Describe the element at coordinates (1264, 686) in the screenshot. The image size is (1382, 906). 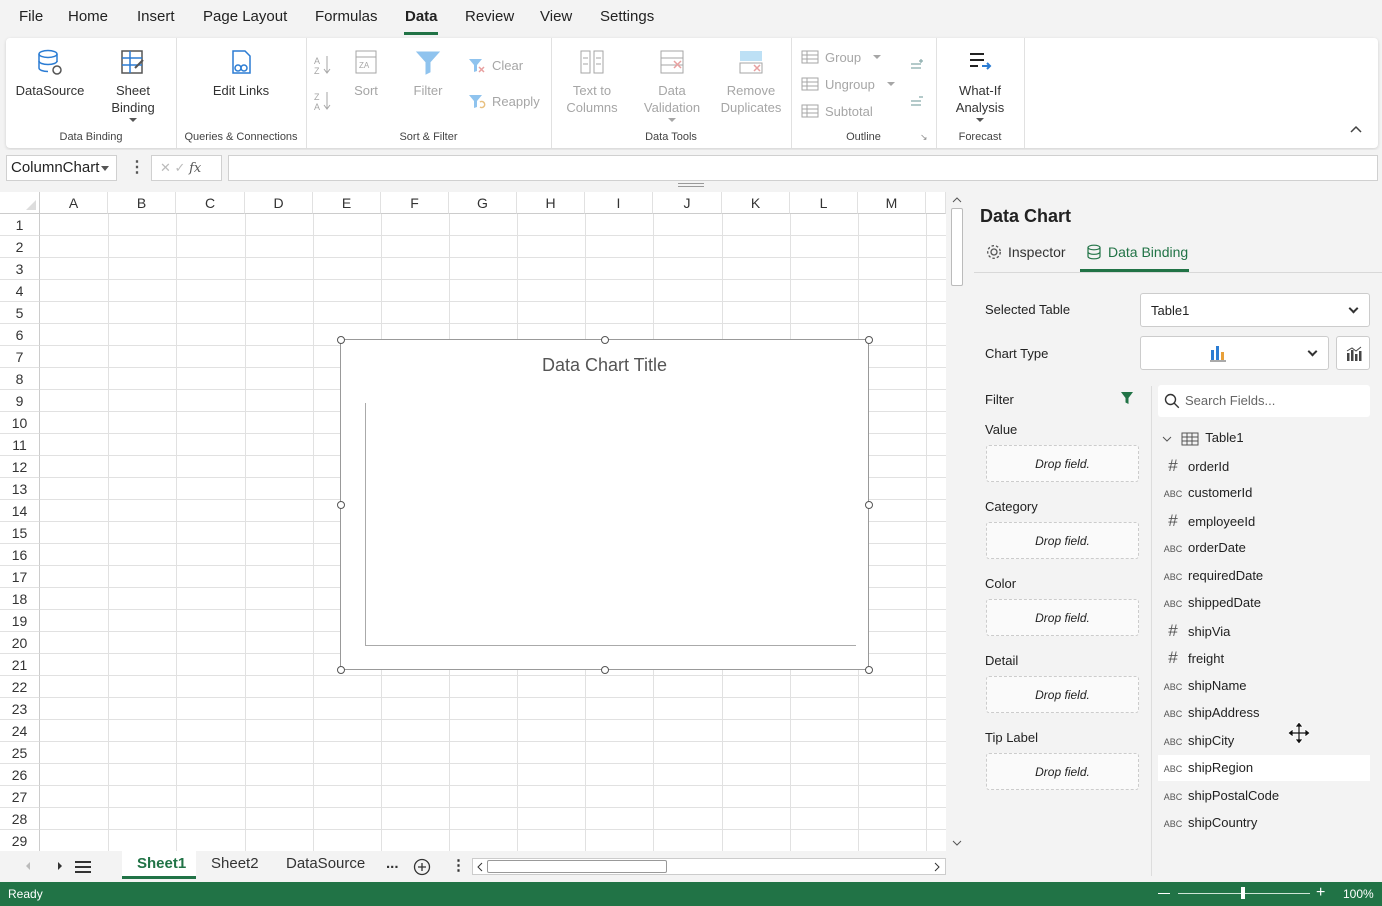
I see `field-item: ABC shipName` at that location.